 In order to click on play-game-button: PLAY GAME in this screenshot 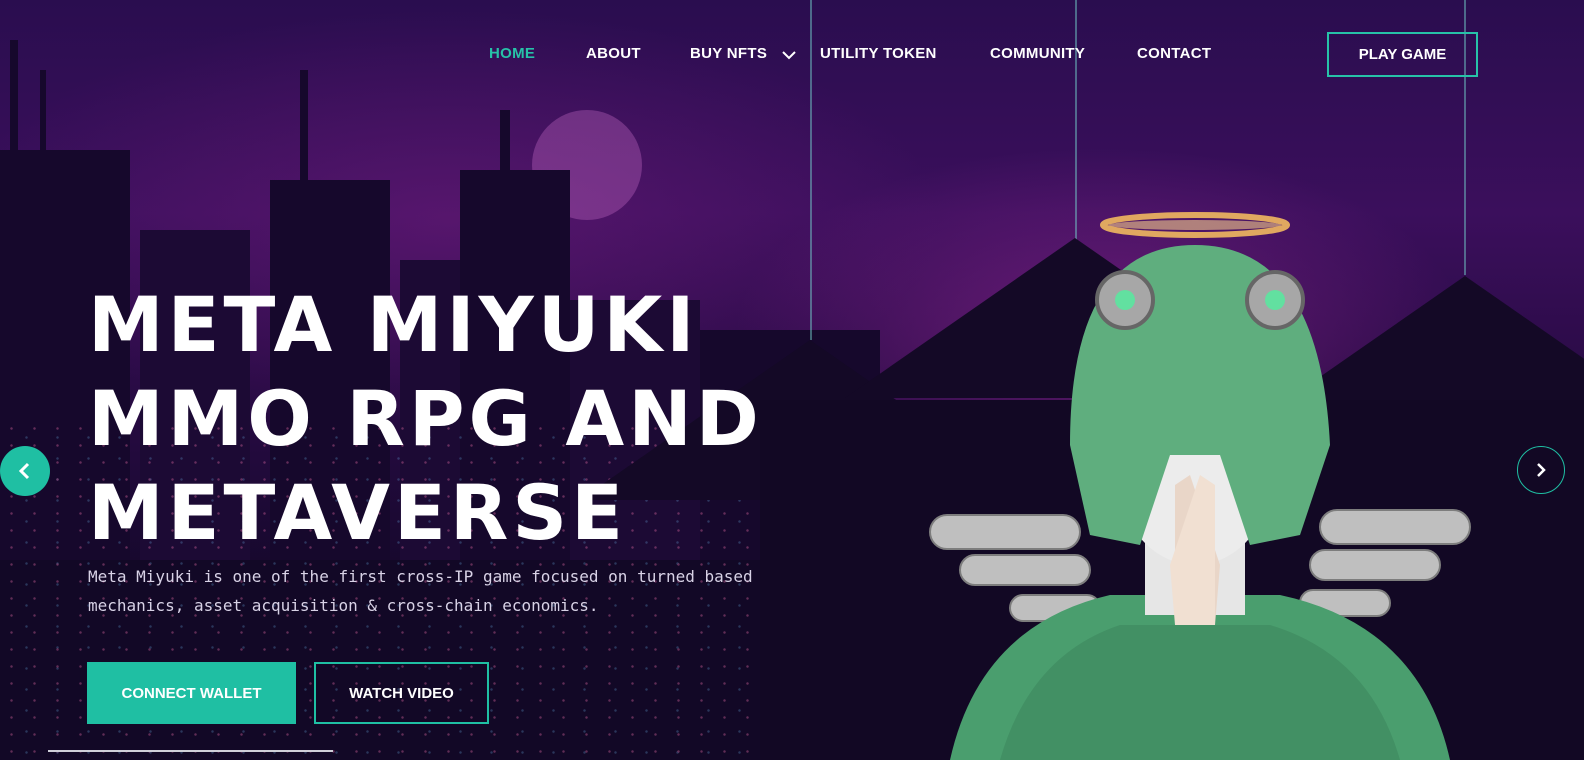, I will do `click(1402, 54)`.